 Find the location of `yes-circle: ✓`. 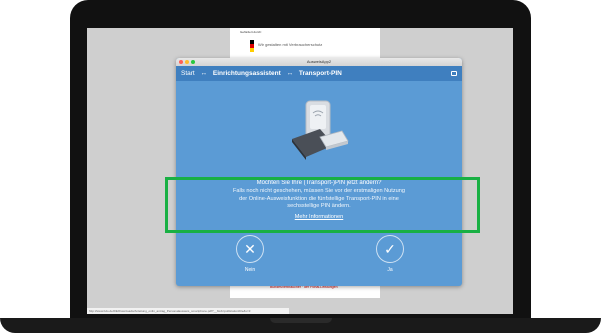

yes-circle: ✓ is located at coordinates (390, 249).